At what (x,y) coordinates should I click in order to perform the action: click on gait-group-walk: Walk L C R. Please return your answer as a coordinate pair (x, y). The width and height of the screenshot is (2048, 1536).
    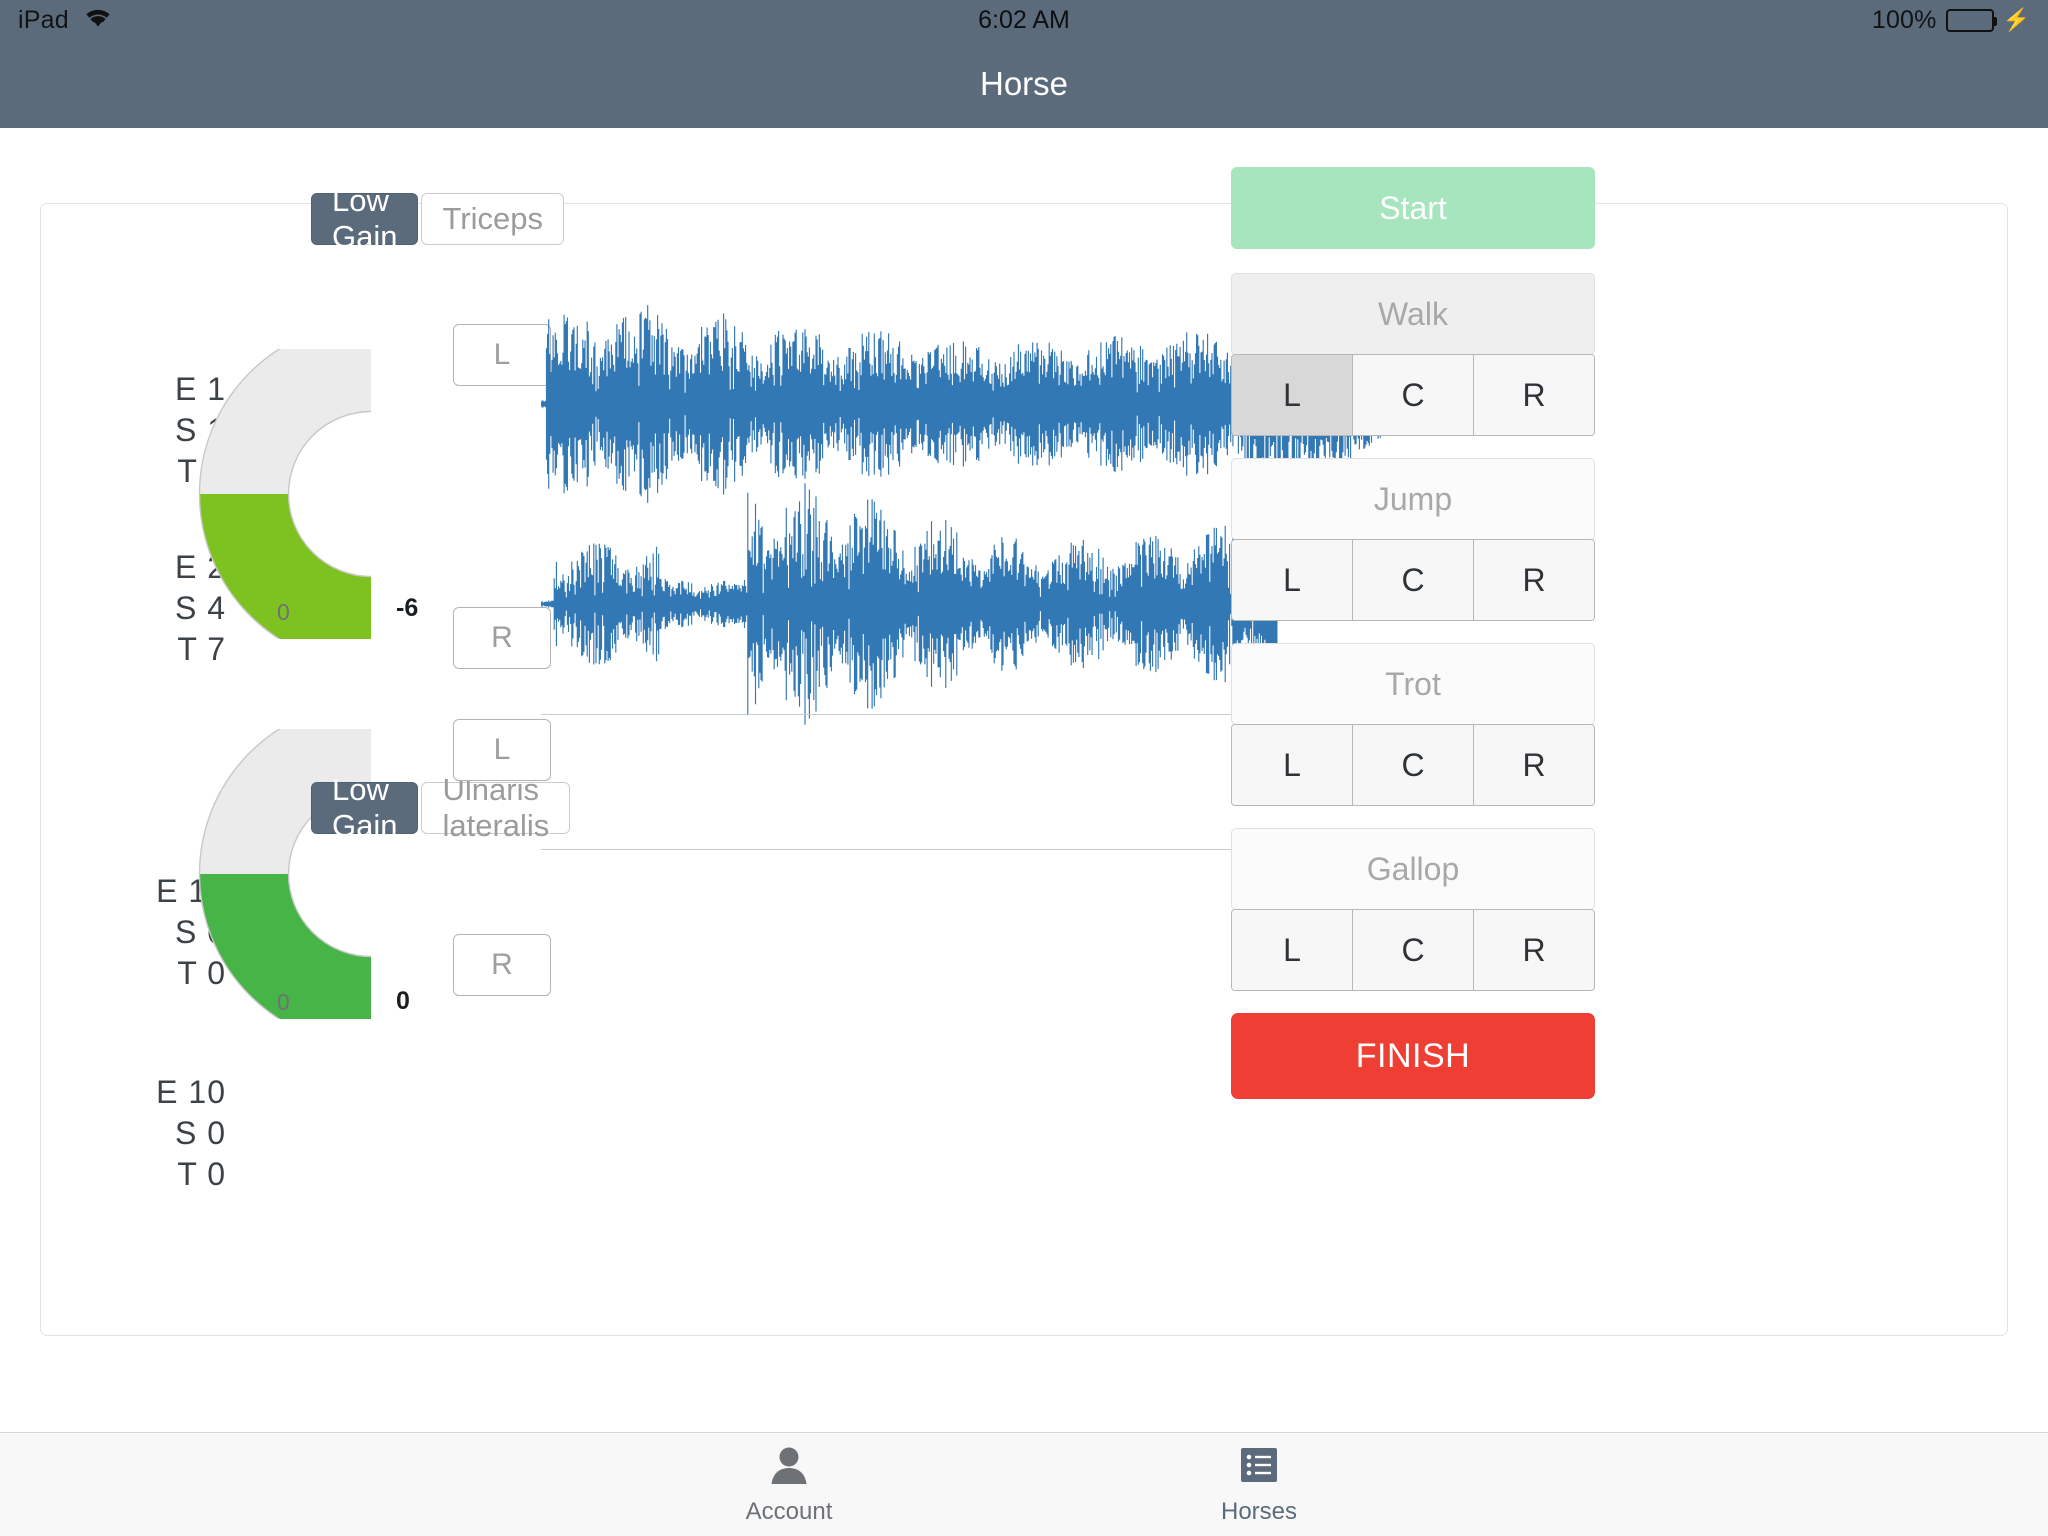
    Looking at the image, I should click on (1413, 354).